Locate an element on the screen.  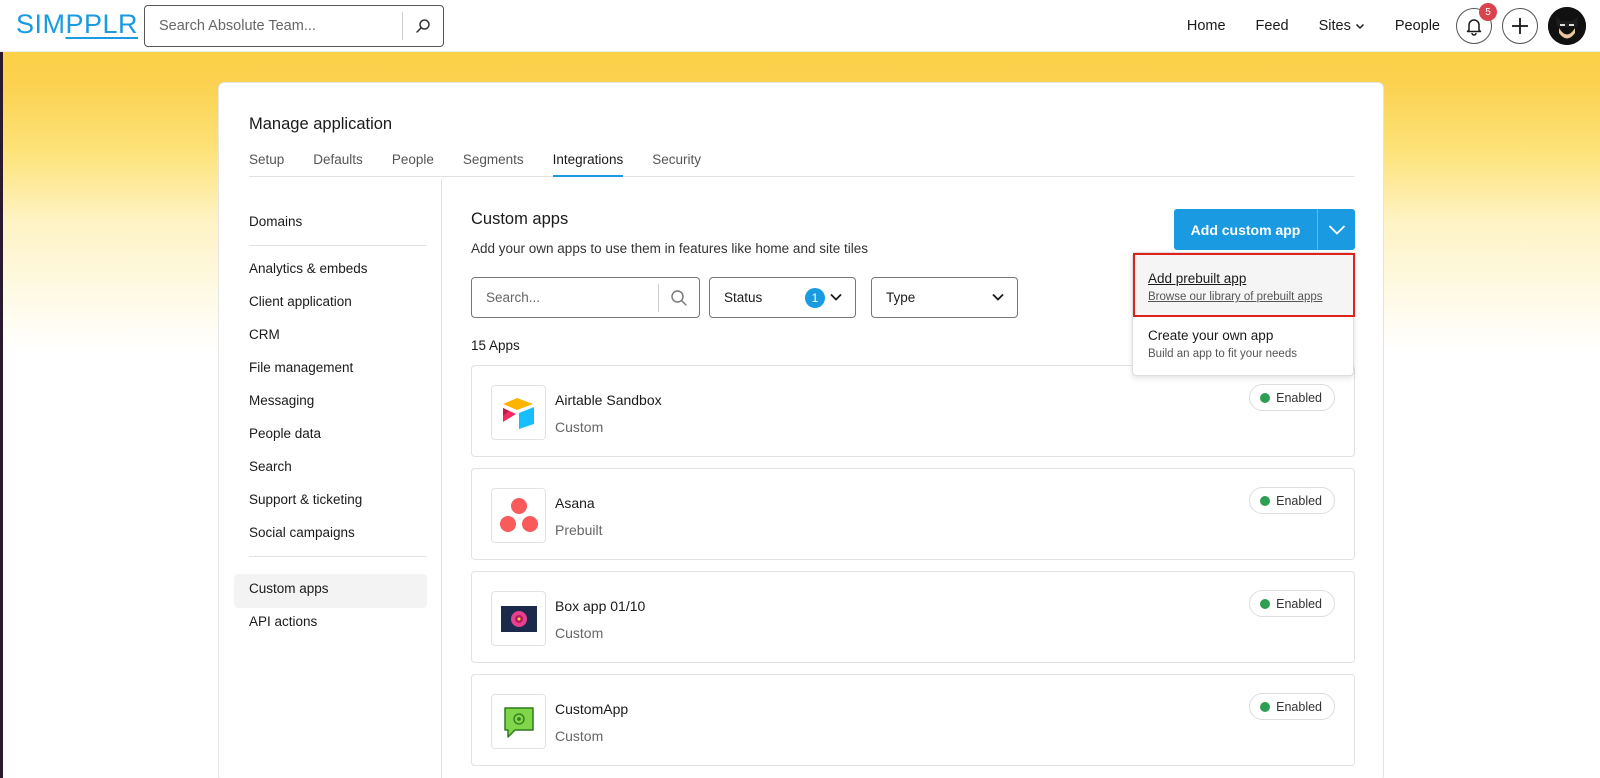
sidebar-item-file-management: File management is located at coordinates (301, 367).